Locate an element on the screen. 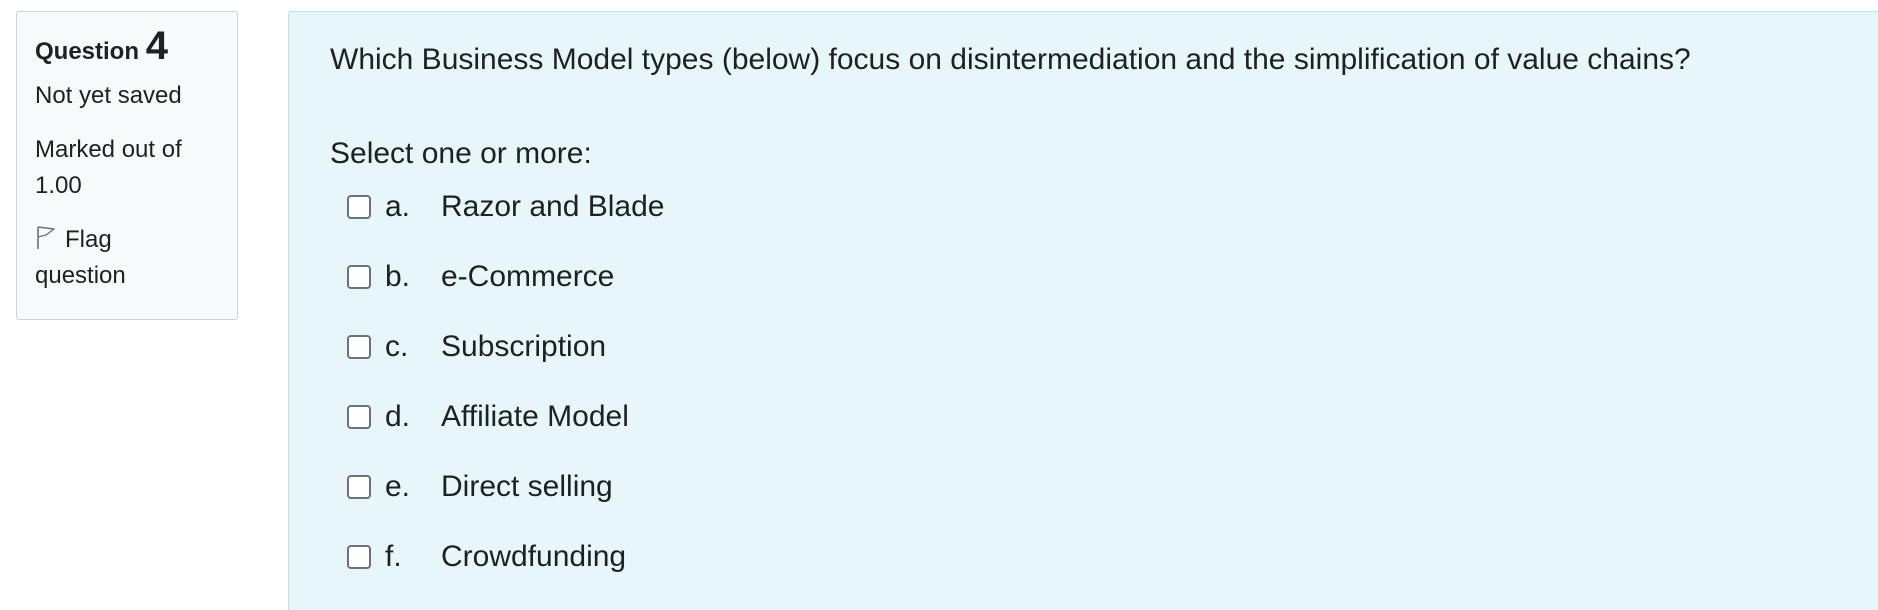  answer-label: Affiliate Model is located at coordinates (535, 417).